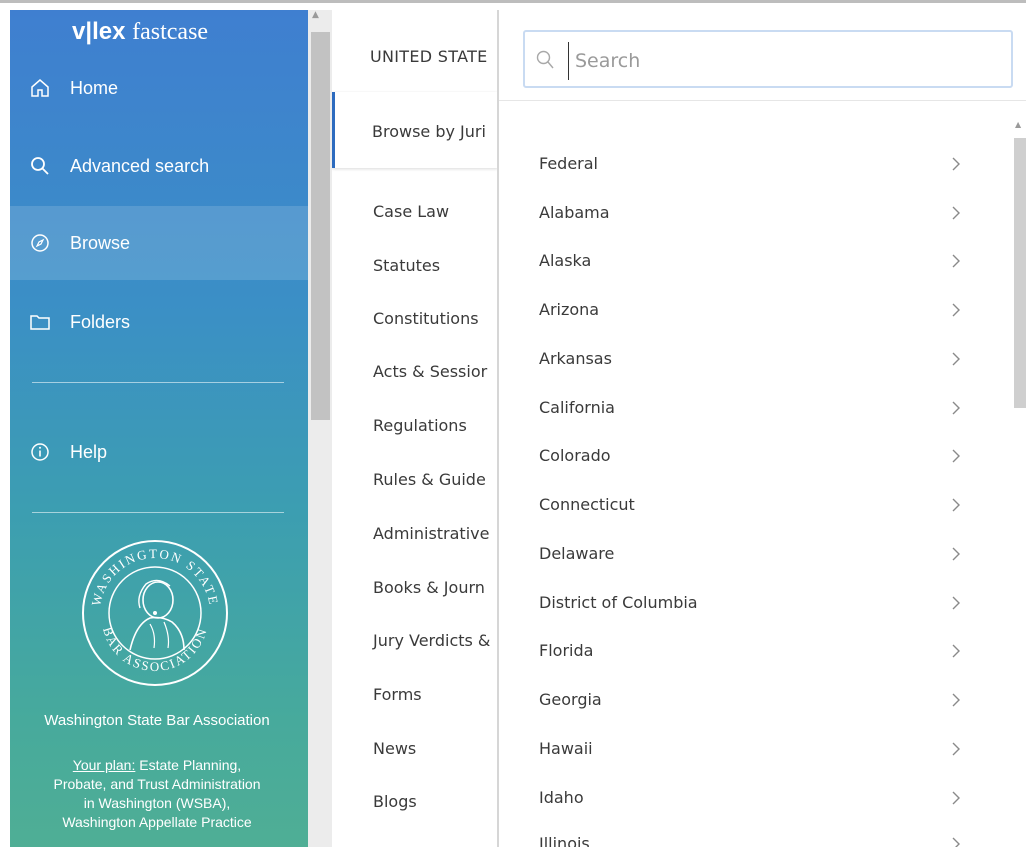  What do you see at coordinates (429, 587) in the screenshot?
I see `content-type-books: Books & Journ` at bounding box center [429, 587].